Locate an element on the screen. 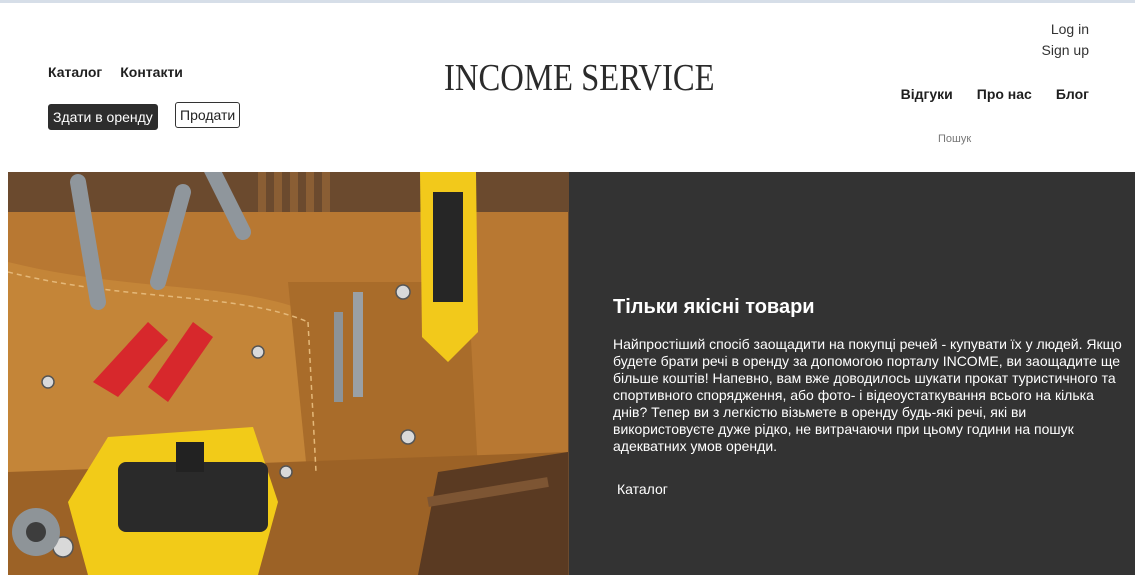  nav-left: Каталог Контакти is located at coordinates (115, 72).